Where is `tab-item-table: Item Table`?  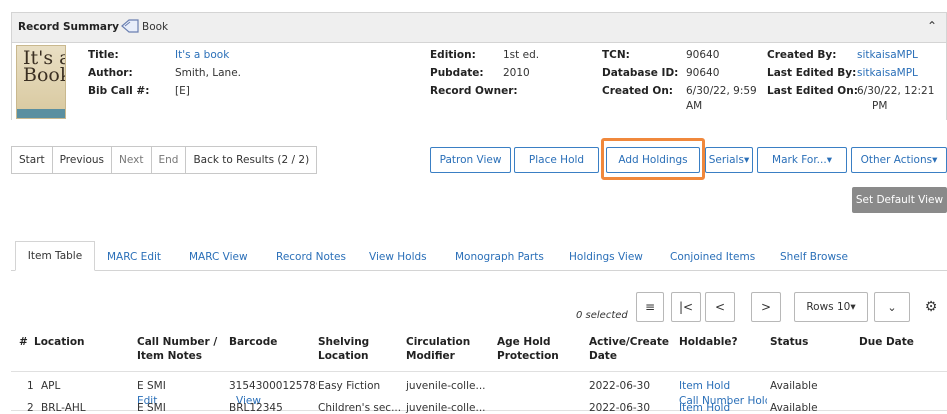
tab-item-table: Item Table is located at coordinates (55, 256).